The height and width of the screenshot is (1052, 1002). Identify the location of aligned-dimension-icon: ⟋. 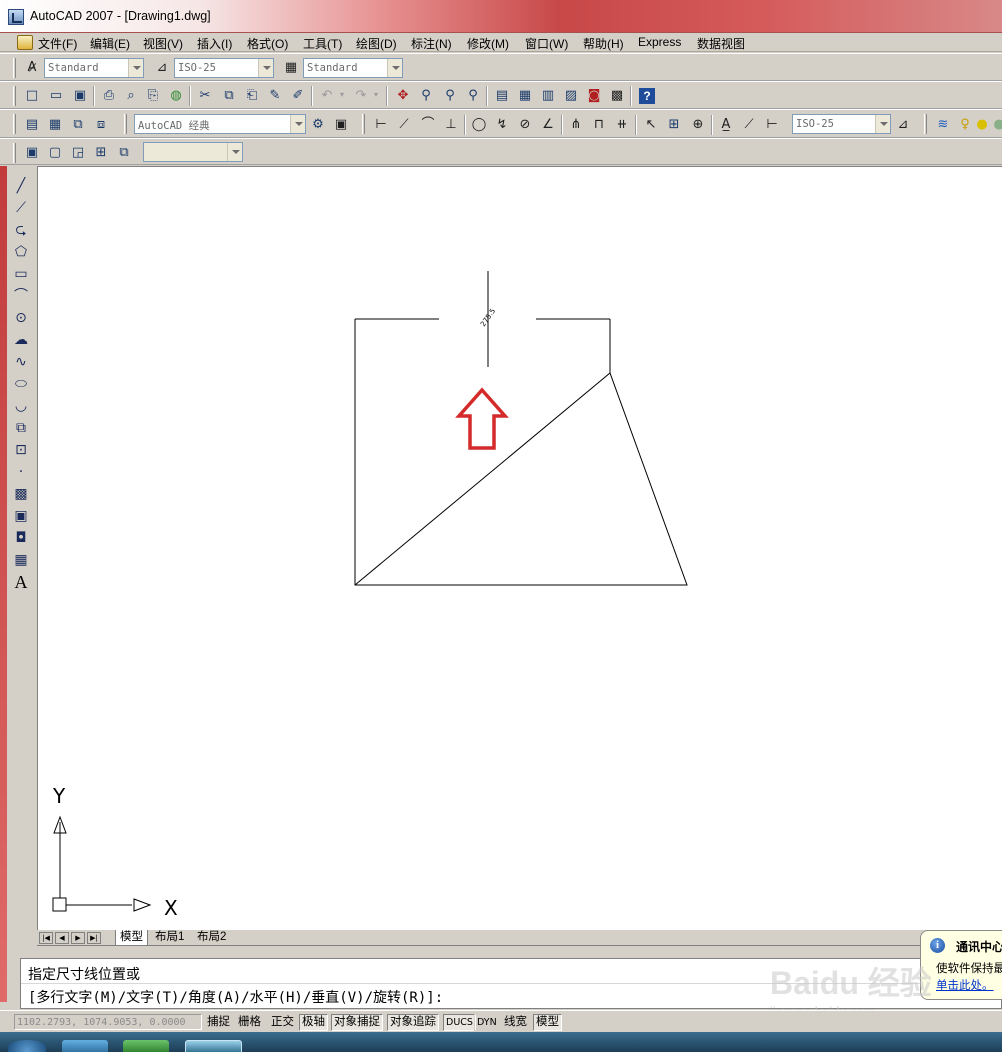
(404, 124).